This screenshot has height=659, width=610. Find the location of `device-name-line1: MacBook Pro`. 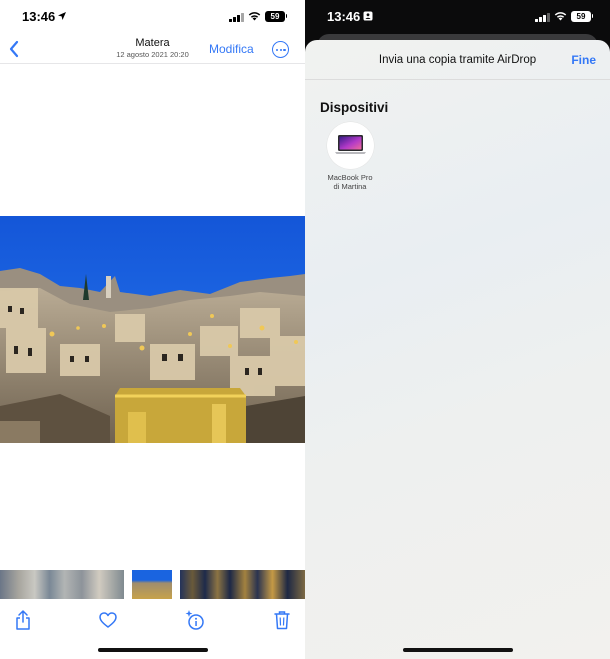

device-name-line1: MacBook Pro is located at coordinates (350, 177).